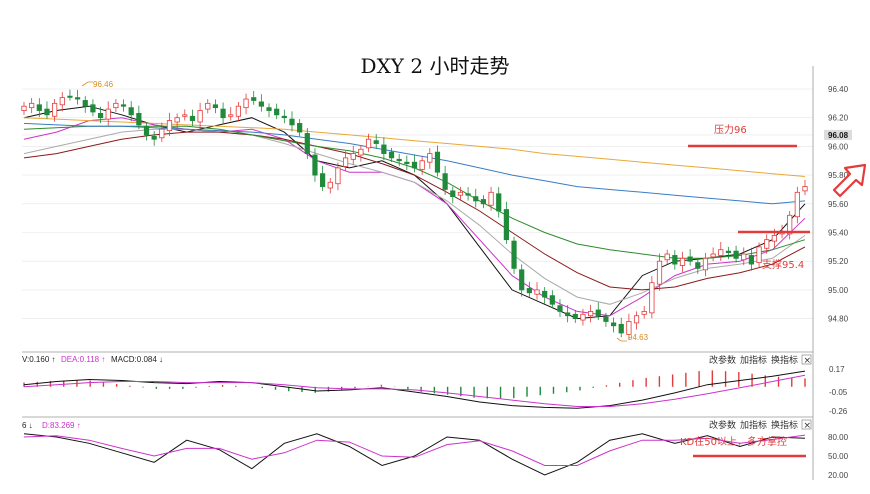  I want to click on macd-legend-macd: MACD:0.084 ↓, so click(137, 359).